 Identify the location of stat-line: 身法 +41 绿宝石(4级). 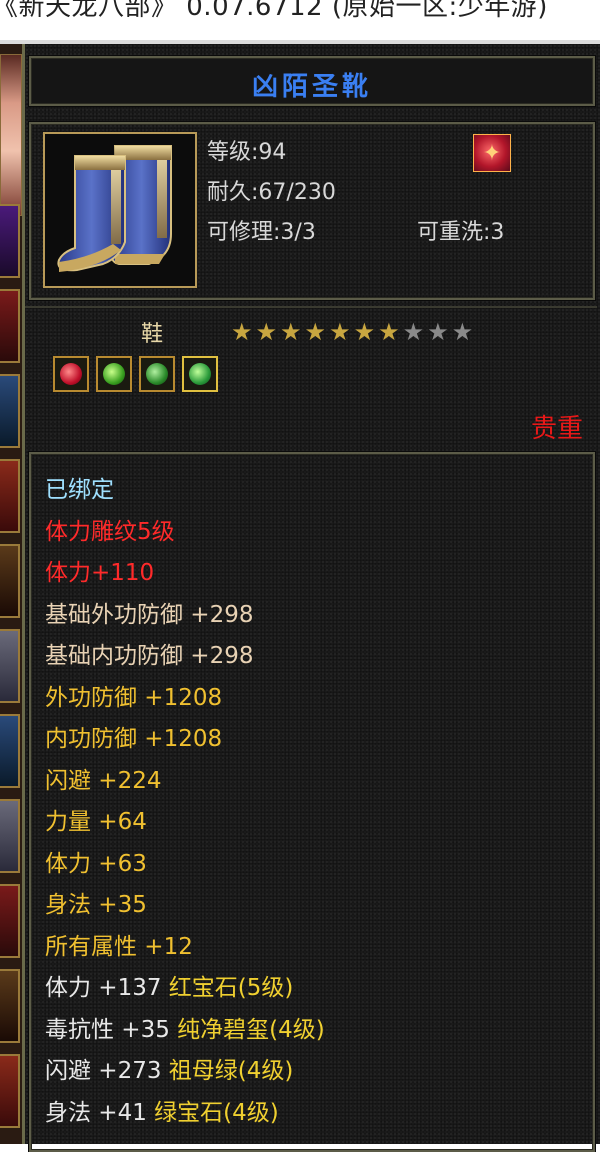
(162, 1110).